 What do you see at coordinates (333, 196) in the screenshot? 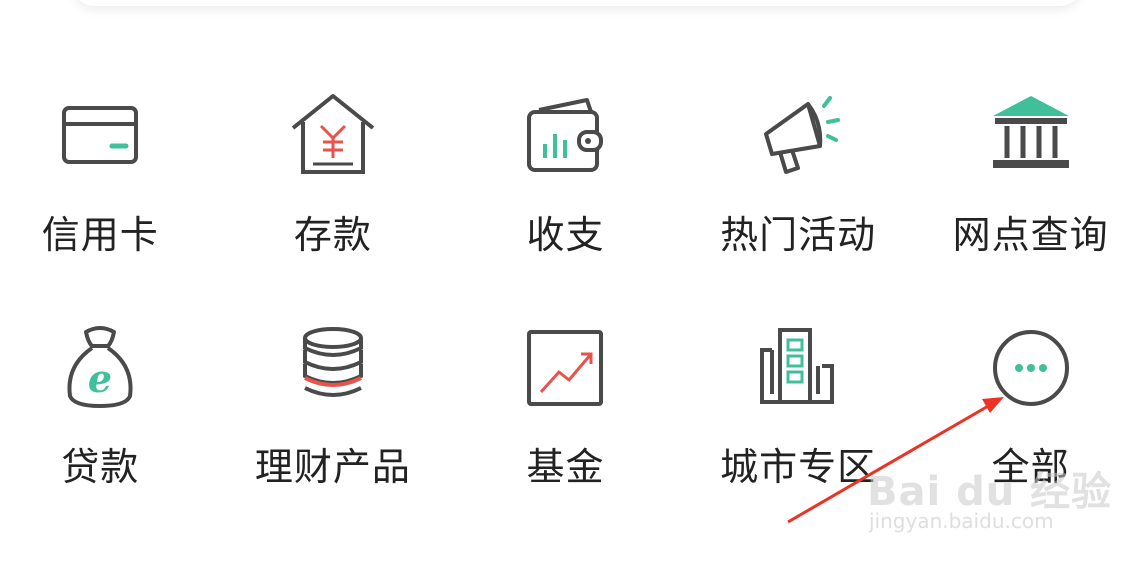
I see `service-item-deposit: 存款` at bounding box center [333, 196].